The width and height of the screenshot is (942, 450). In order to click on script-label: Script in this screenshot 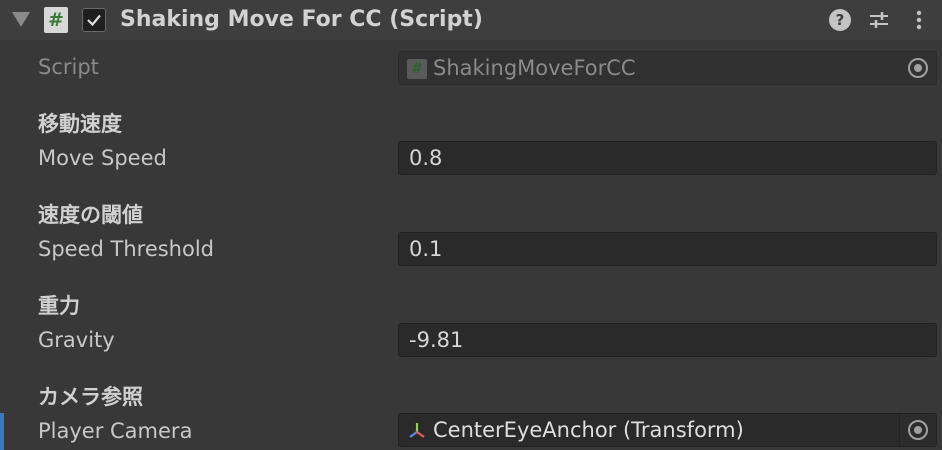, I will do `click(68, 67)`.